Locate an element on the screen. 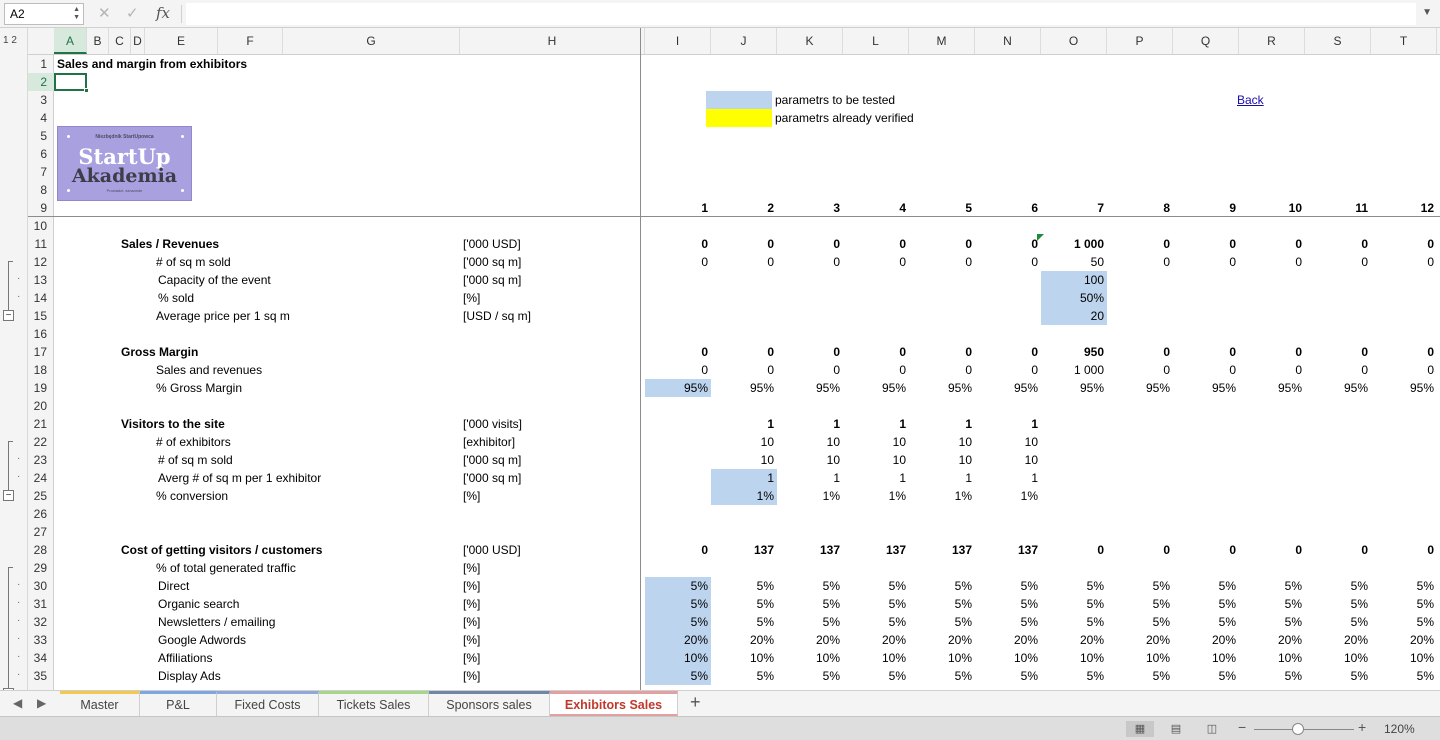  column-header-f: F is located at coordinates (250, 41).